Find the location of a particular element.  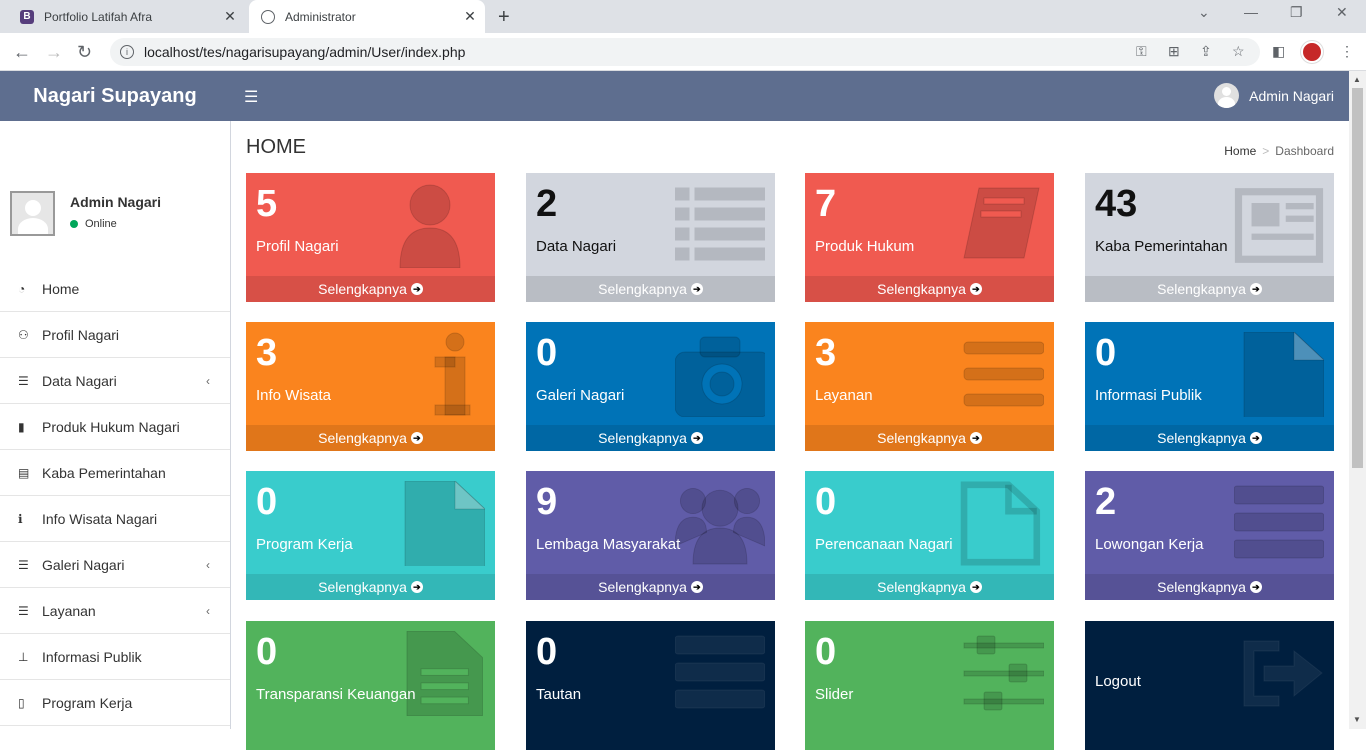

profile-avatar is located at coordinates (1312, 52).